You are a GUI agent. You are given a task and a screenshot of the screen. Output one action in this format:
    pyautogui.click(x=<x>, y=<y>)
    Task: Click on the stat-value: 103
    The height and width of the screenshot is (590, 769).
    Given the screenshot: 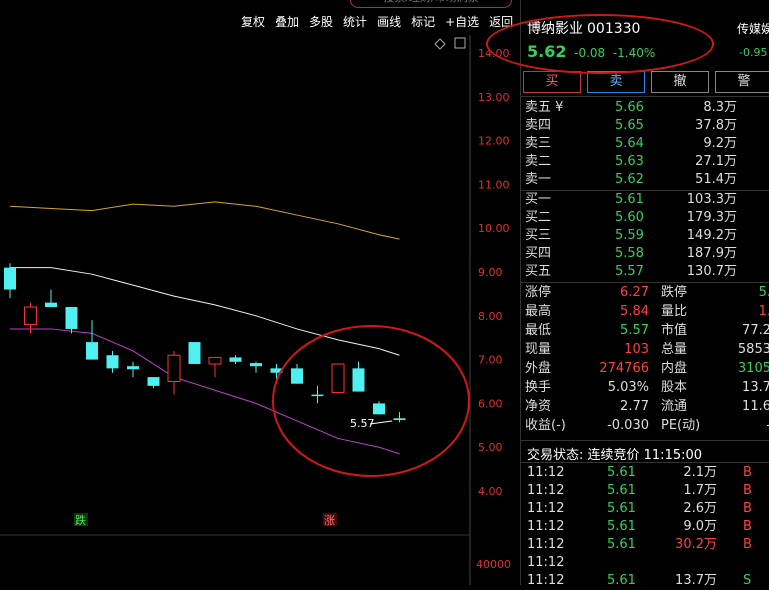 What is the action you would take?
    pyautogui.click(x=636, y=349)
    